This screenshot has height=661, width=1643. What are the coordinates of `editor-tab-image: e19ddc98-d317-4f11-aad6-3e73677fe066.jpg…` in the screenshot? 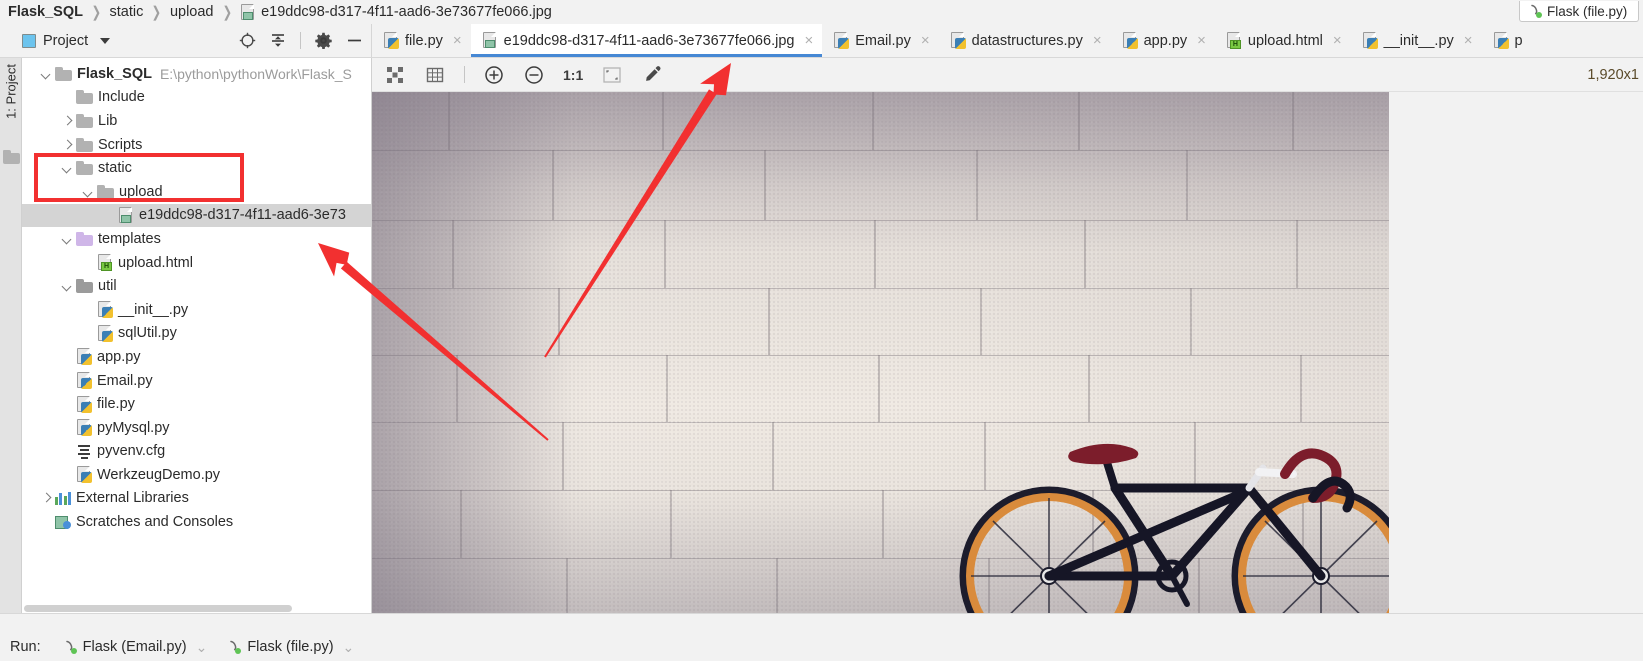 It's located at (646, 40).